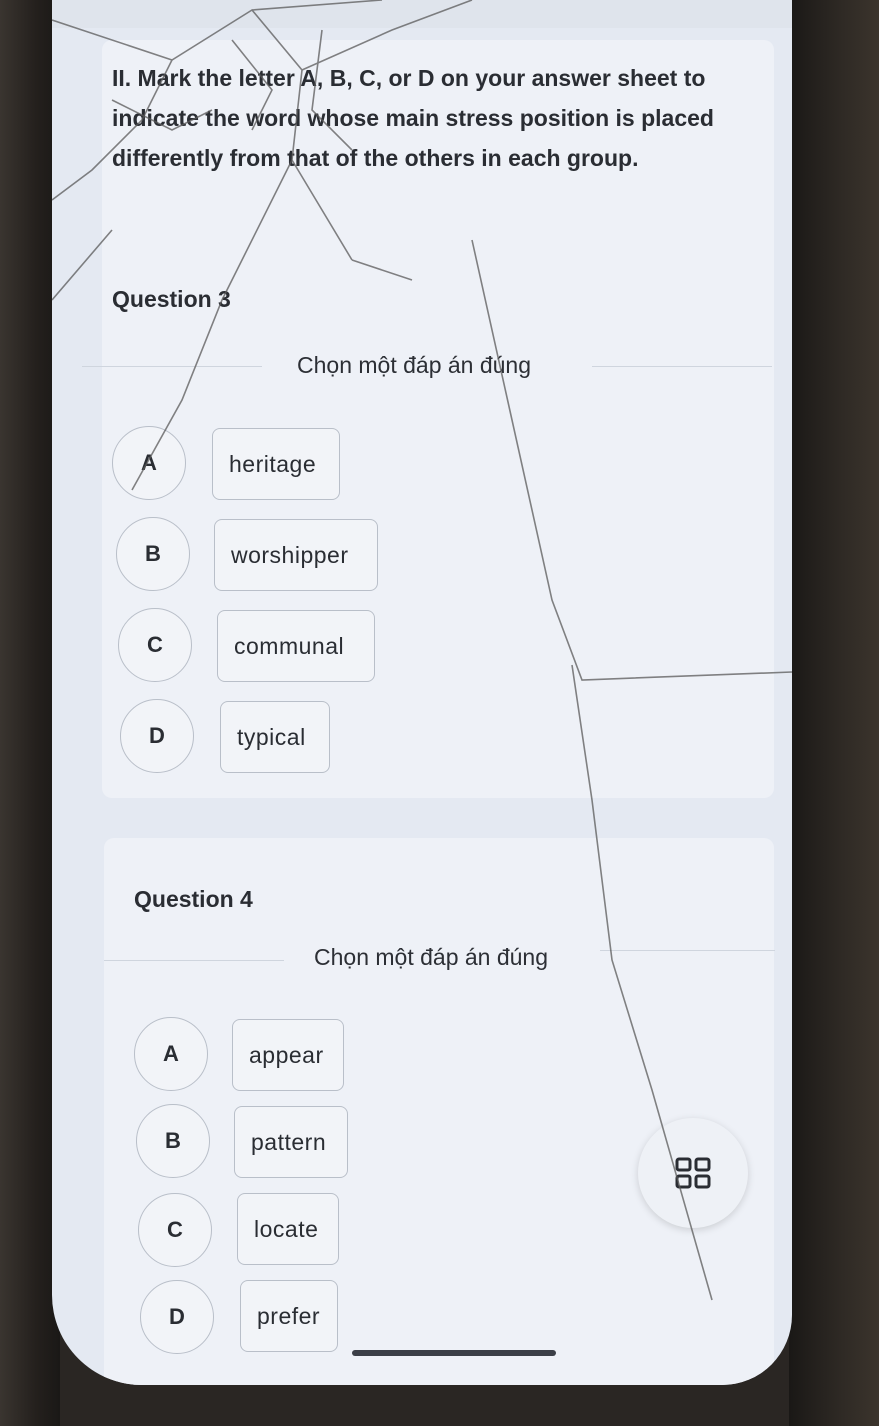 This screenshot has width=879, height=1426. I want to click on q4-option-a-text: appear, so click(288, 1055).